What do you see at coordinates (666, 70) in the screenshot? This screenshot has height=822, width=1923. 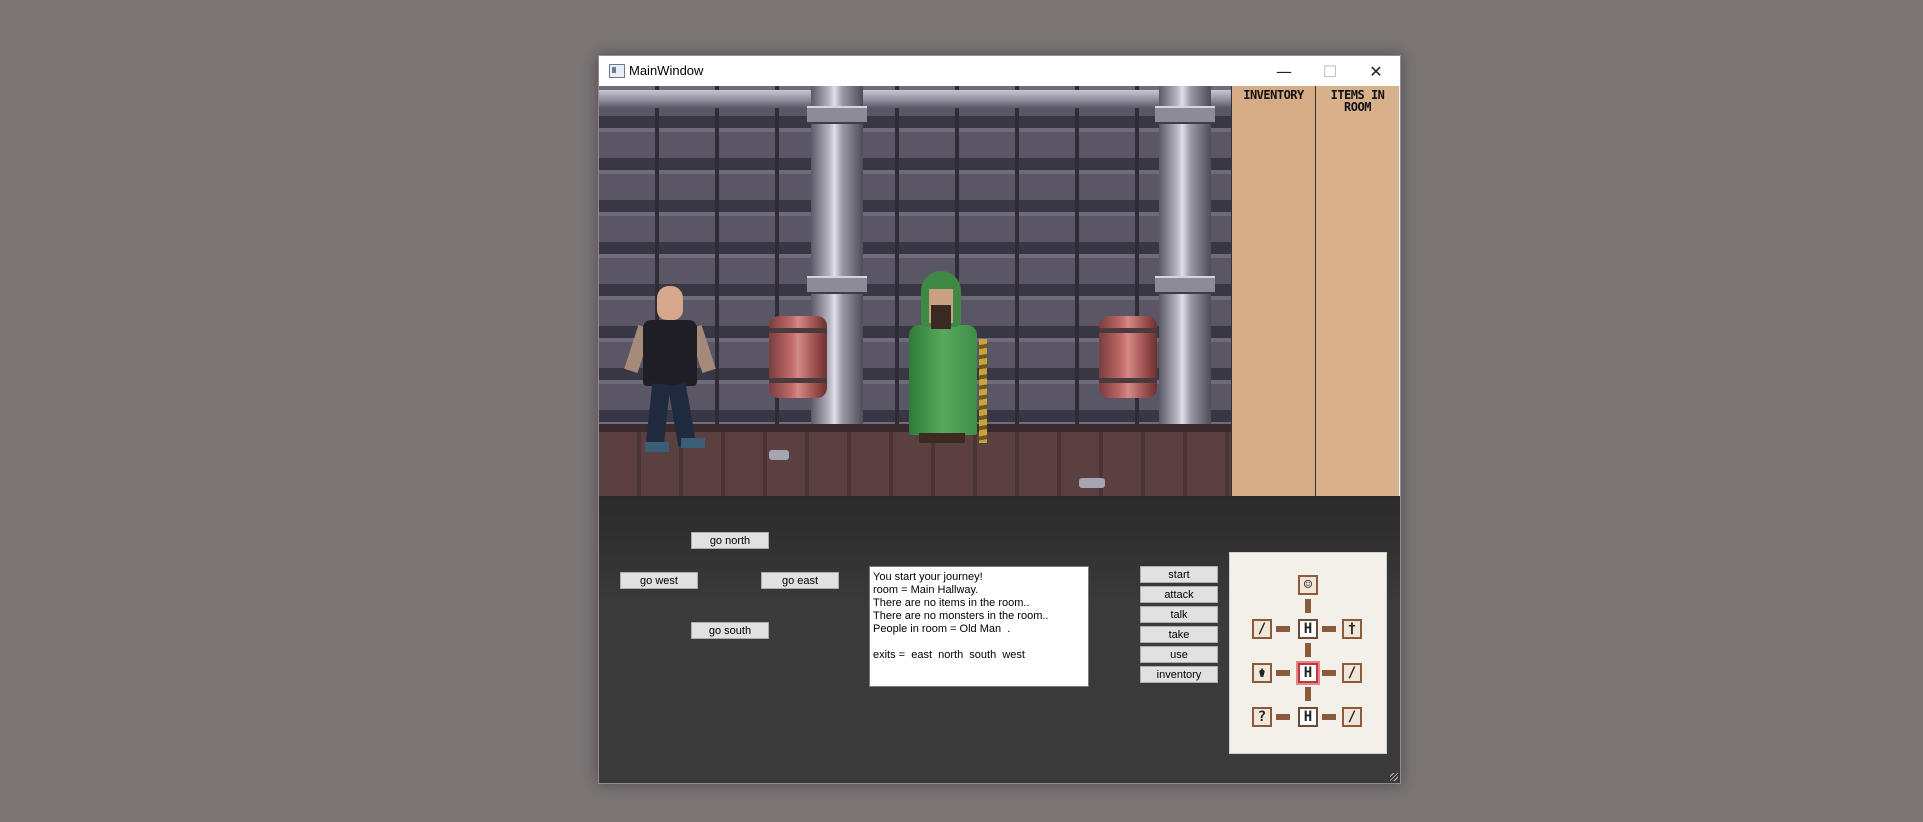 I see `window-title: MainWindow` at bounding box center [666, 70].